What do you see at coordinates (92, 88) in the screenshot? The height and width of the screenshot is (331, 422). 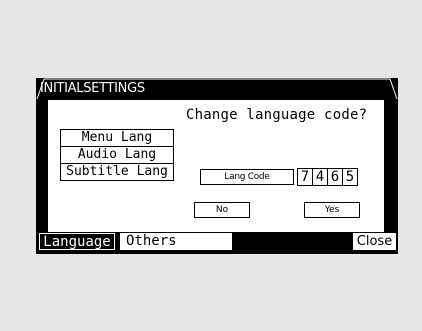 I see `page-title: INITIALSETTINGS` at bounding box center [92, 88].